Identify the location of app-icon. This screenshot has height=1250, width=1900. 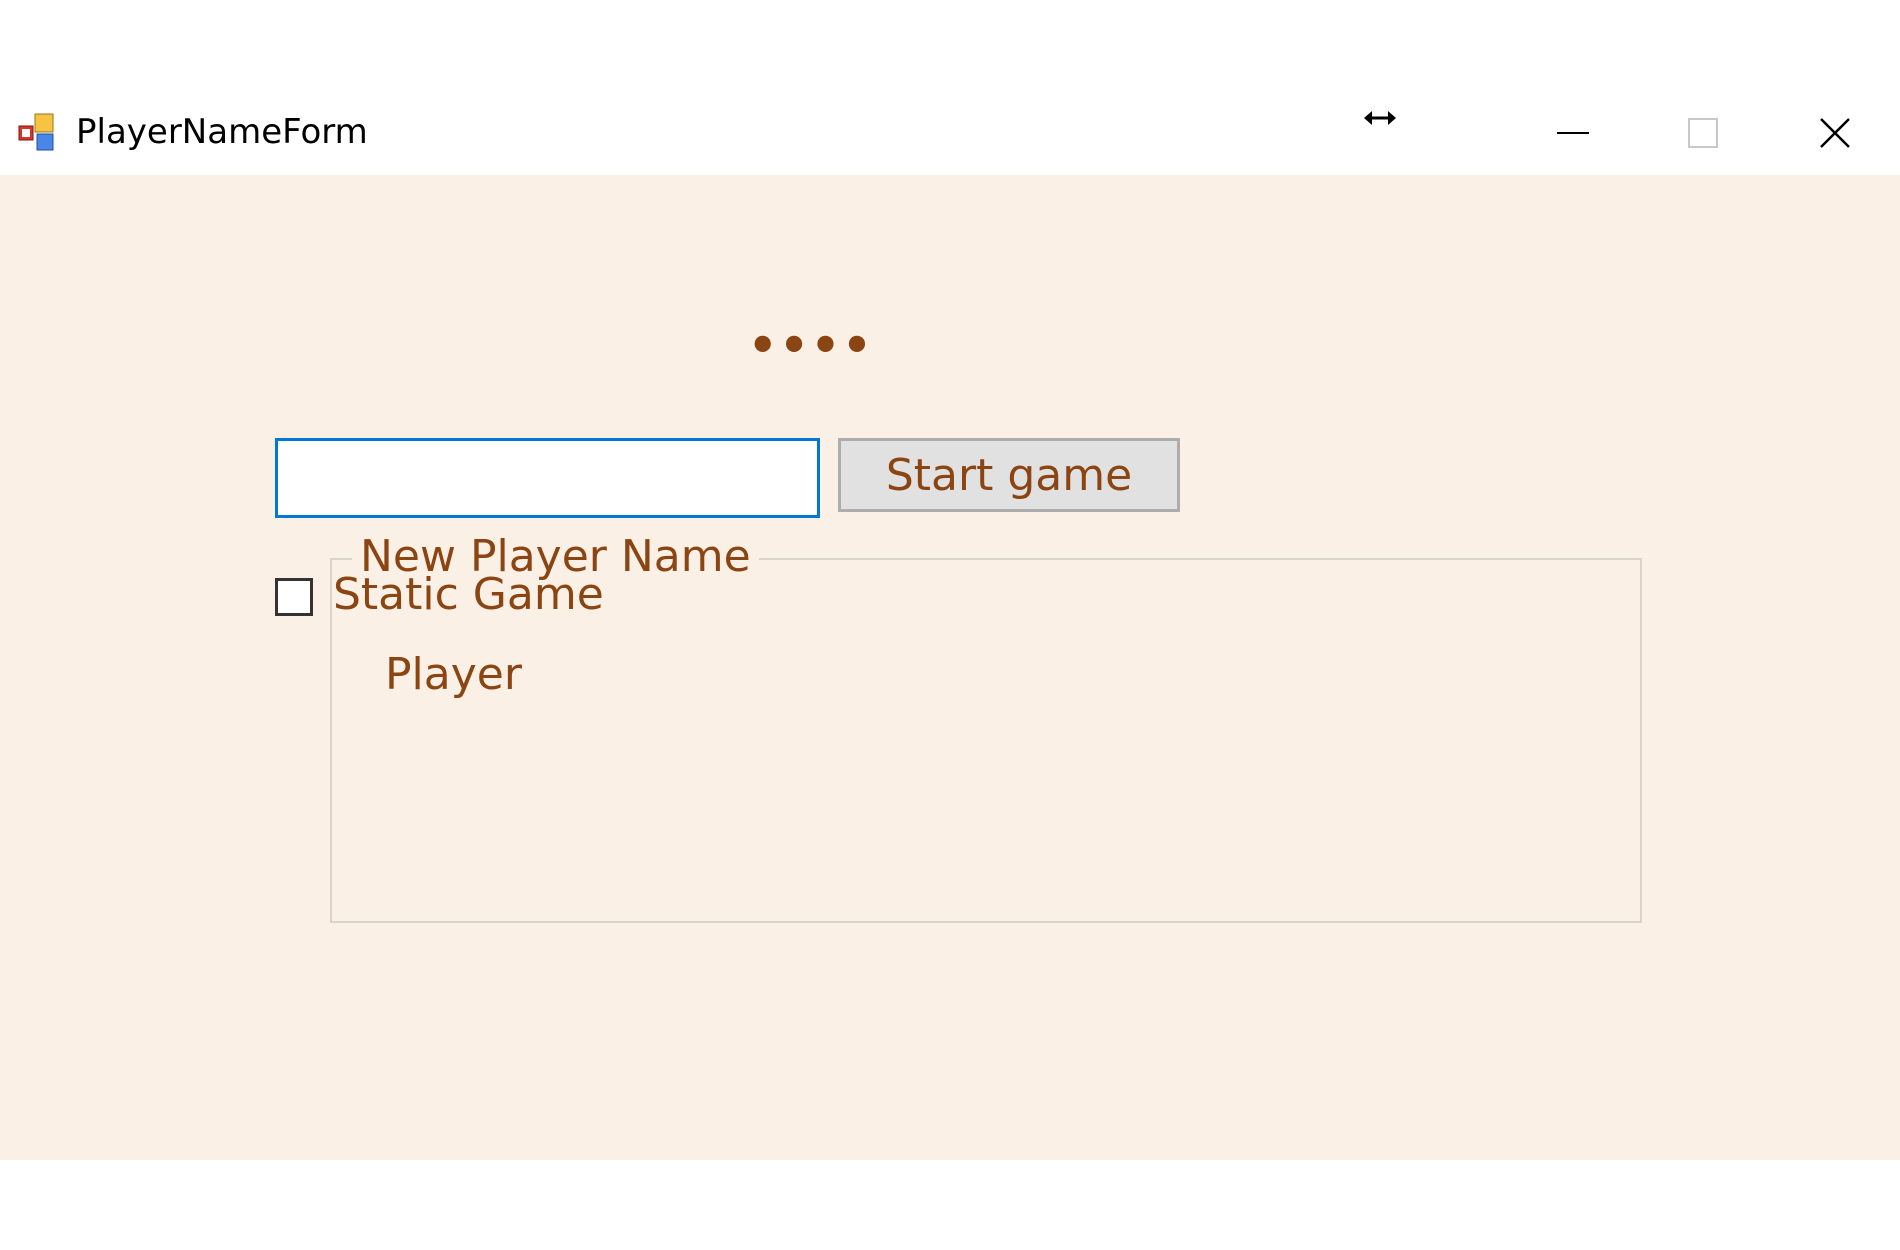
(37, 132).